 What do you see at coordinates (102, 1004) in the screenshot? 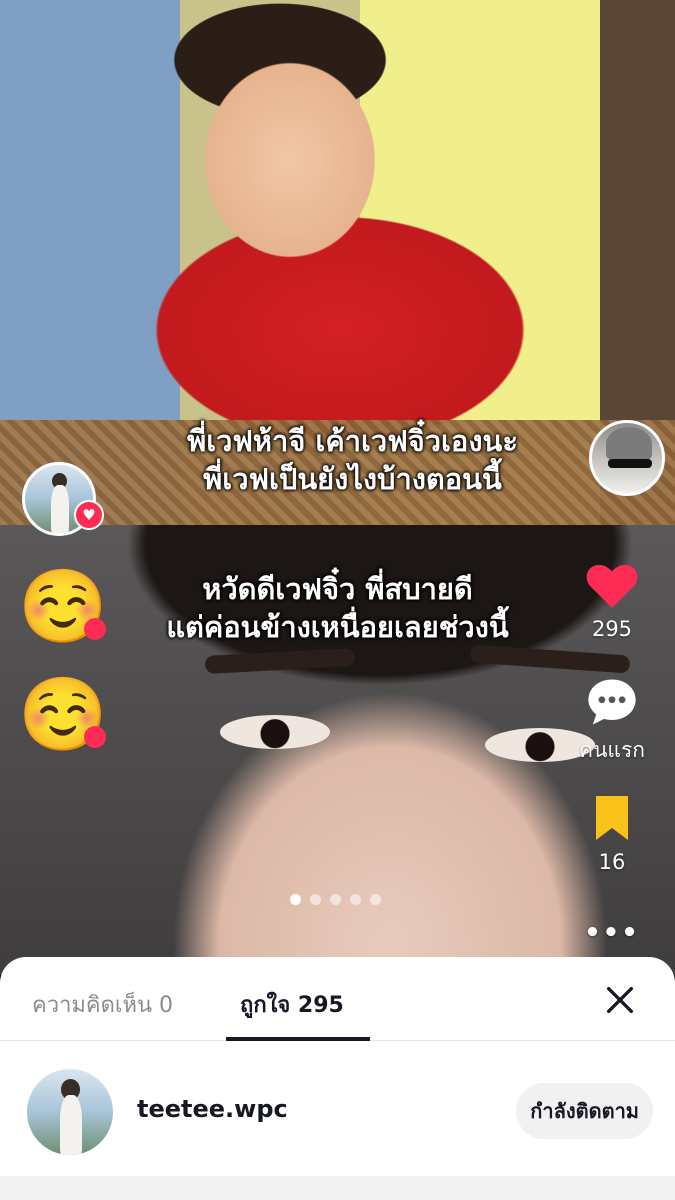
I see `tab-comments: ความคิดเห็น 0` at bounding box center [102, 1004].